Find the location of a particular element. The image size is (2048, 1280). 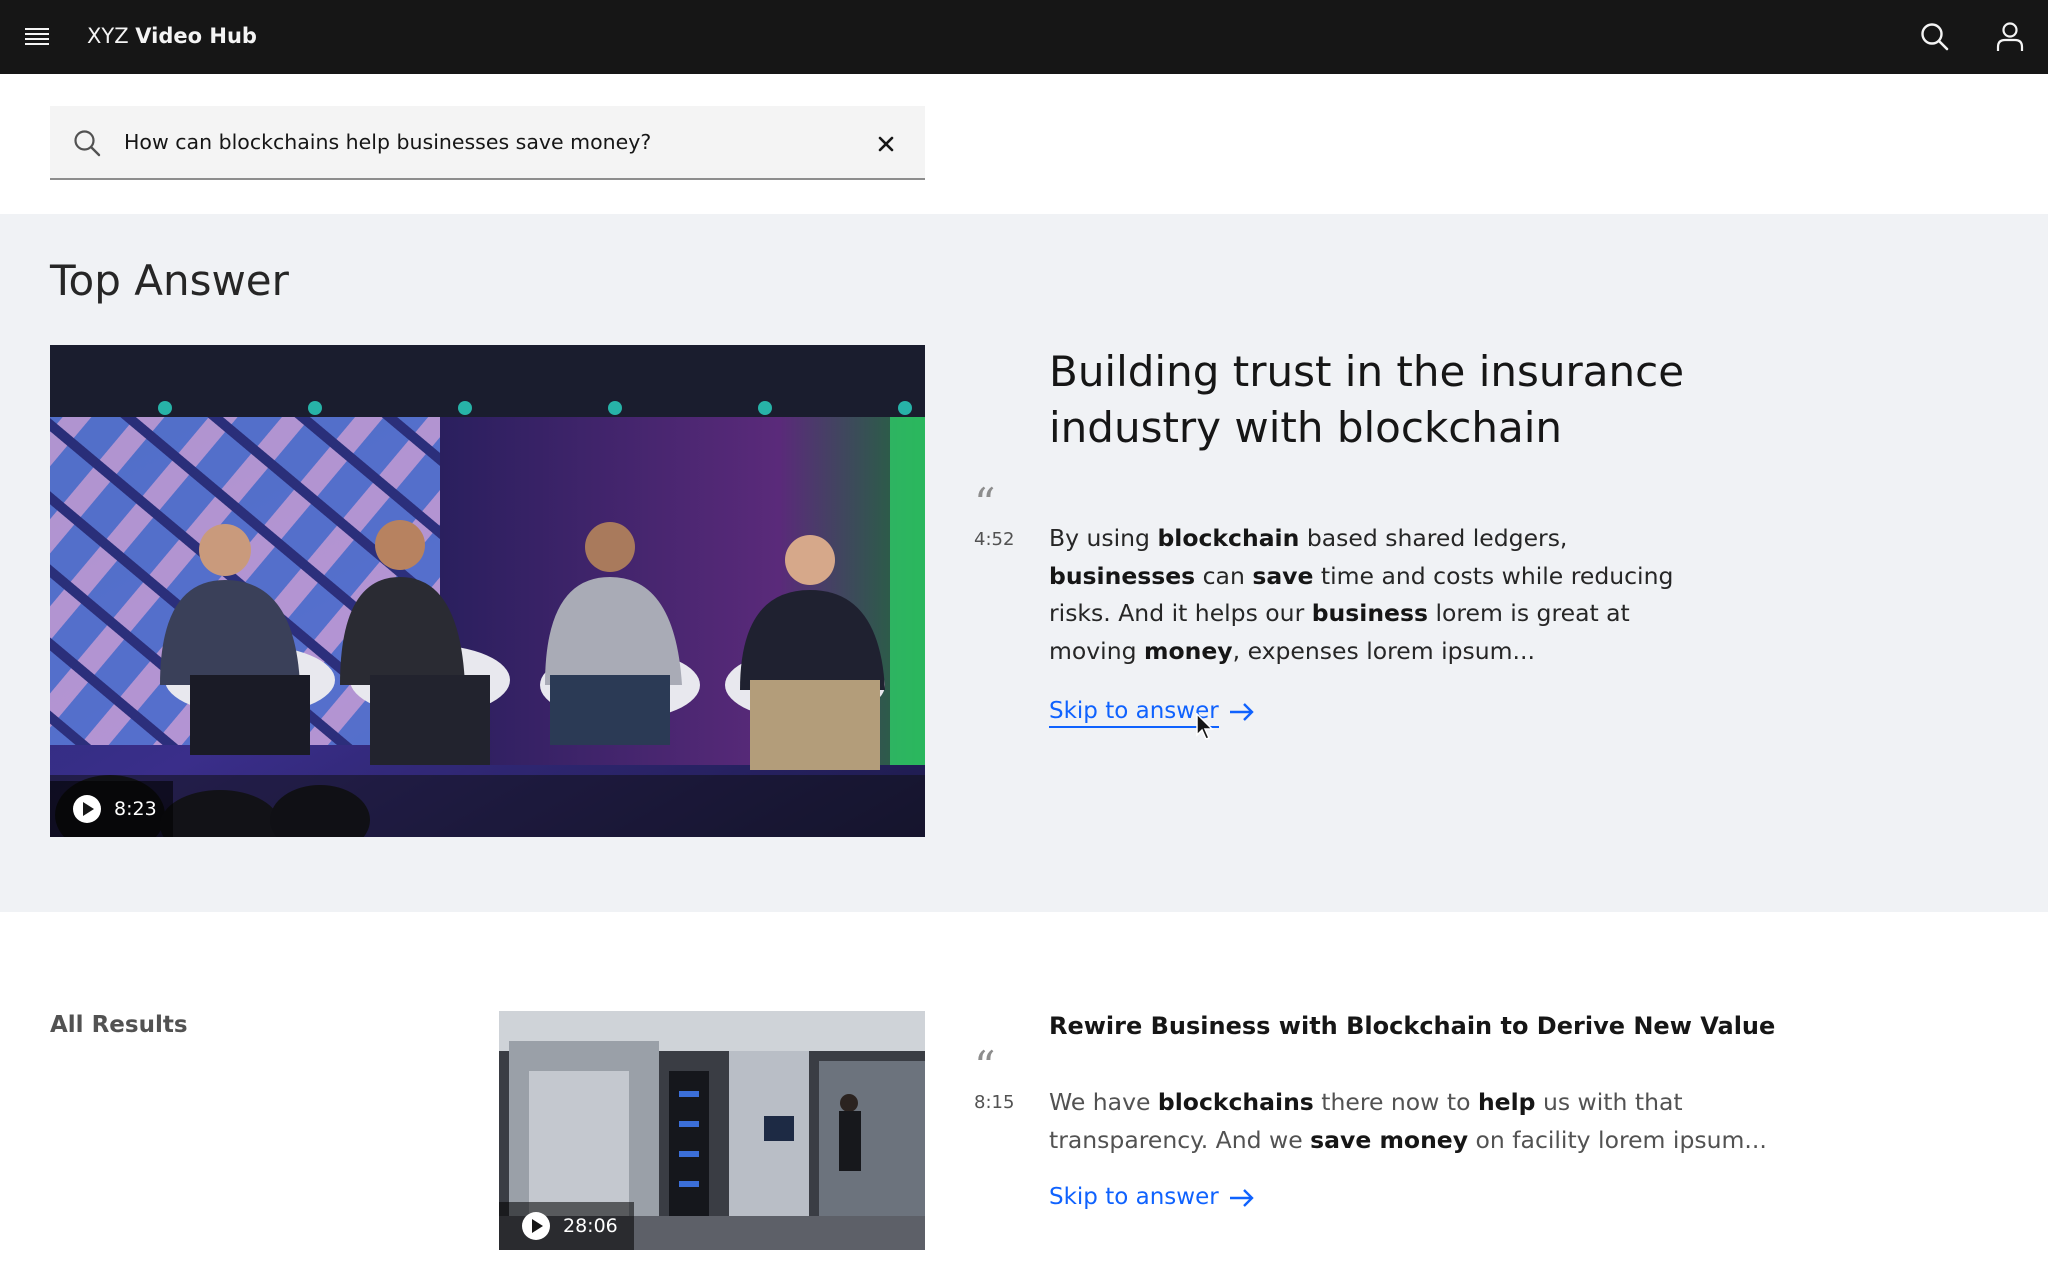

all-results-heading: All Results is located at coordinates (119, 1025).